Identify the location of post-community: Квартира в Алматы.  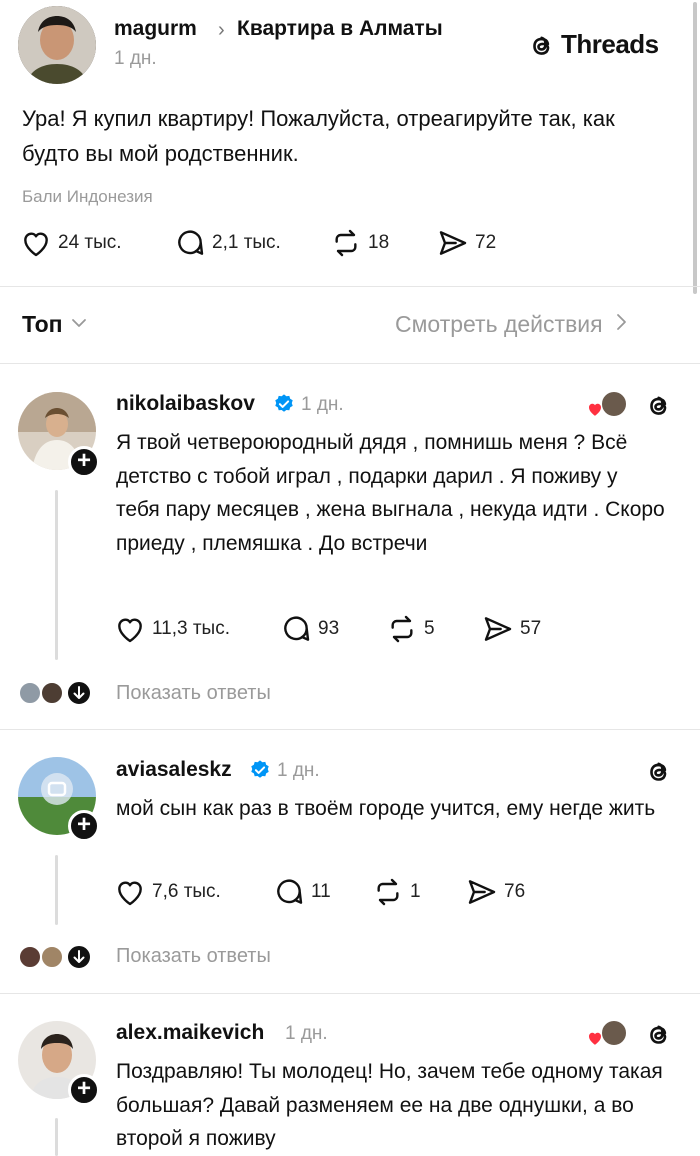
(340, 29).